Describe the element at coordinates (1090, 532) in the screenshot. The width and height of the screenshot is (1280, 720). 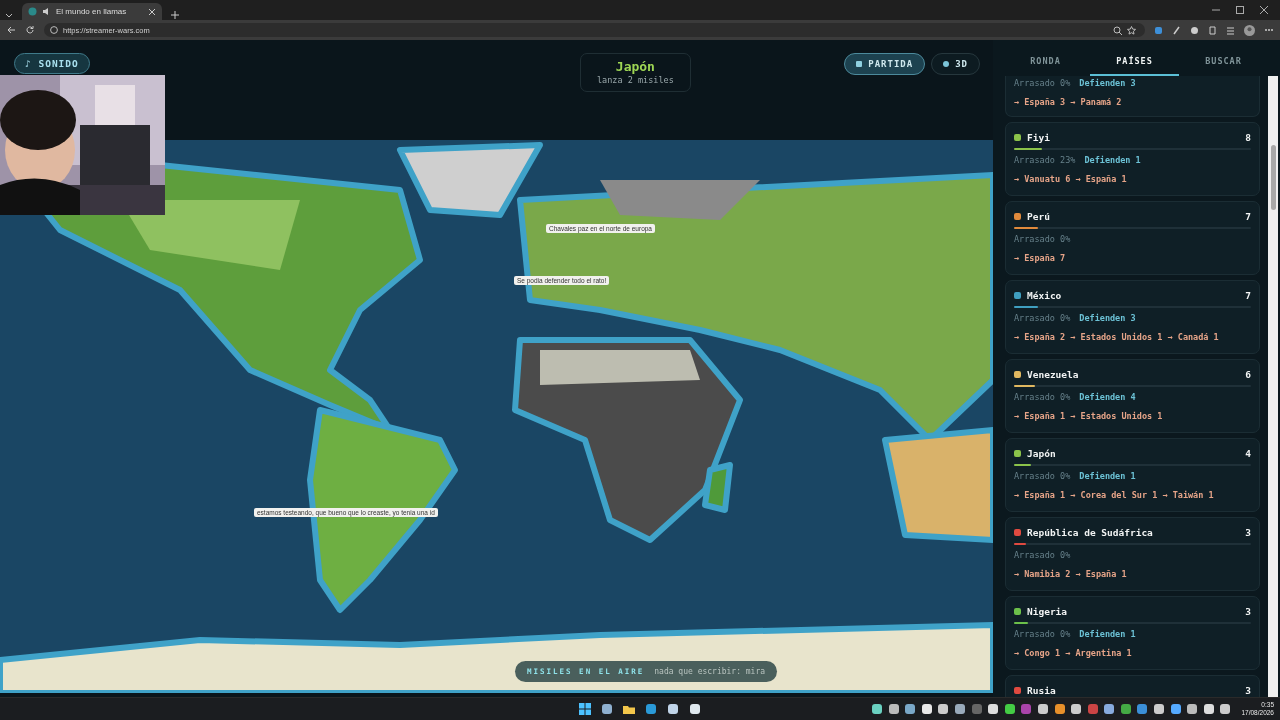
I see `country-name: República de Sudáfrica` at that location.